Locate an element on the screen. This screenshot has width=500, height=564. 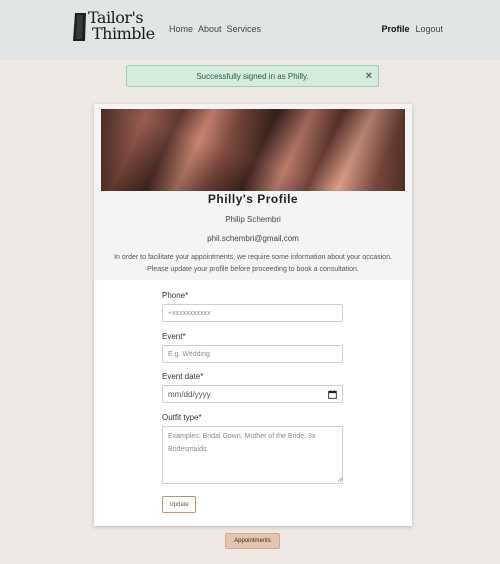
outfit-type-textarea is located at coordinates (252, 455).